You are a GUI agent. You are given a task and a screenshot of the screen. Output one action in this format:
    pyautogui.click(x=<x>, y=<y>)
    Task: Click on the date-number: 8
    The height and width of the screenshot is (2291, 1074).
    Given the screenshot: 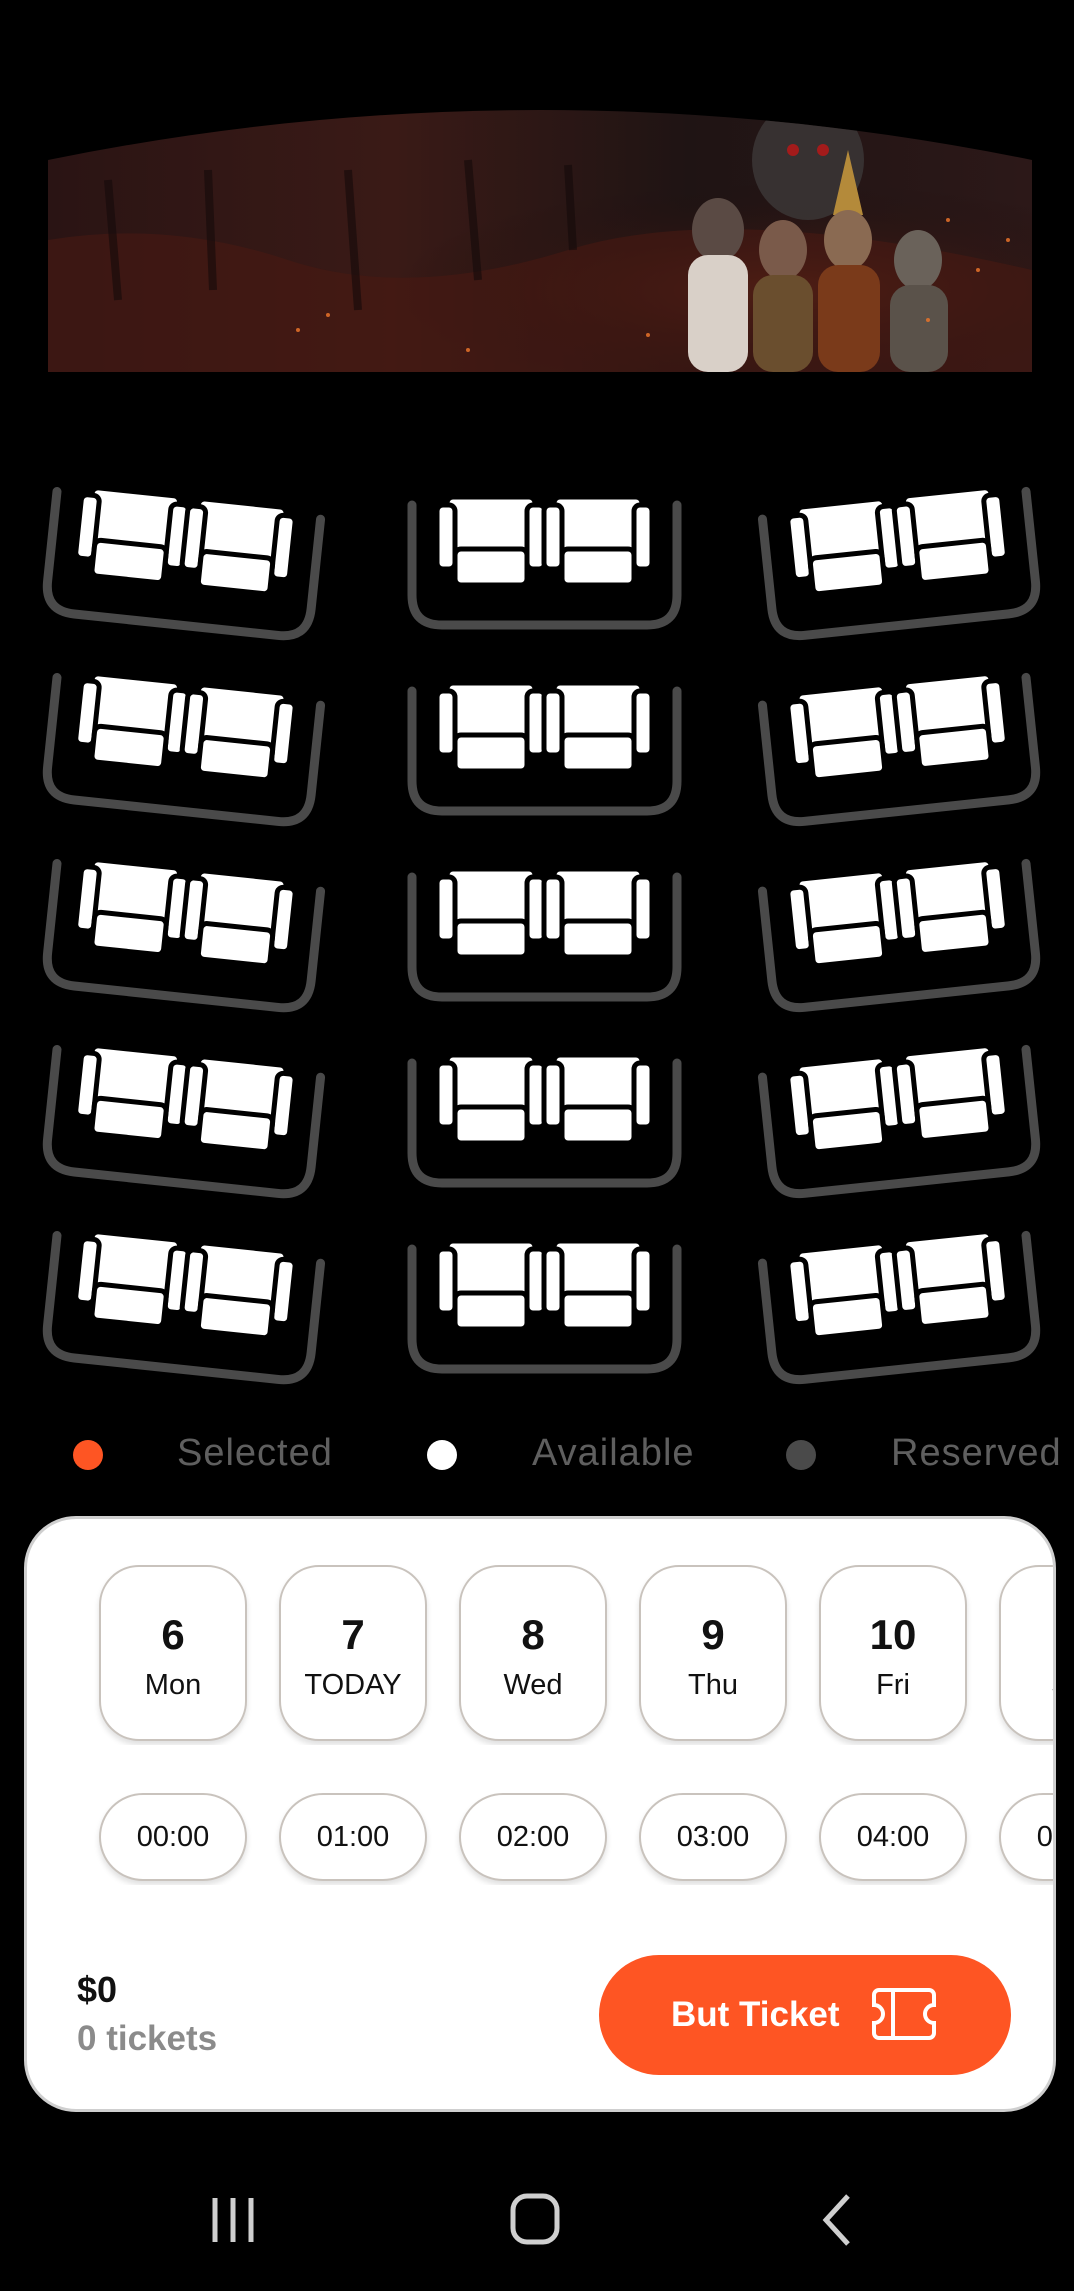 What is the action you would take?
    pyautogui.click(x=533, y=1634)
    